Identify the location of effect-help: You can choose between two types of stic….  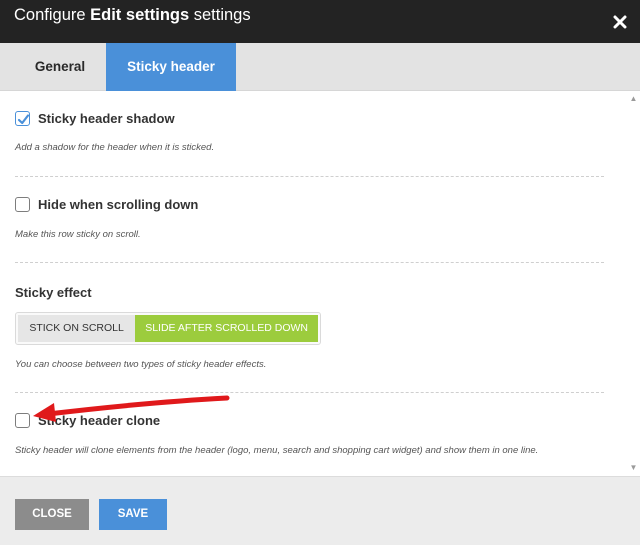
(141, 364).